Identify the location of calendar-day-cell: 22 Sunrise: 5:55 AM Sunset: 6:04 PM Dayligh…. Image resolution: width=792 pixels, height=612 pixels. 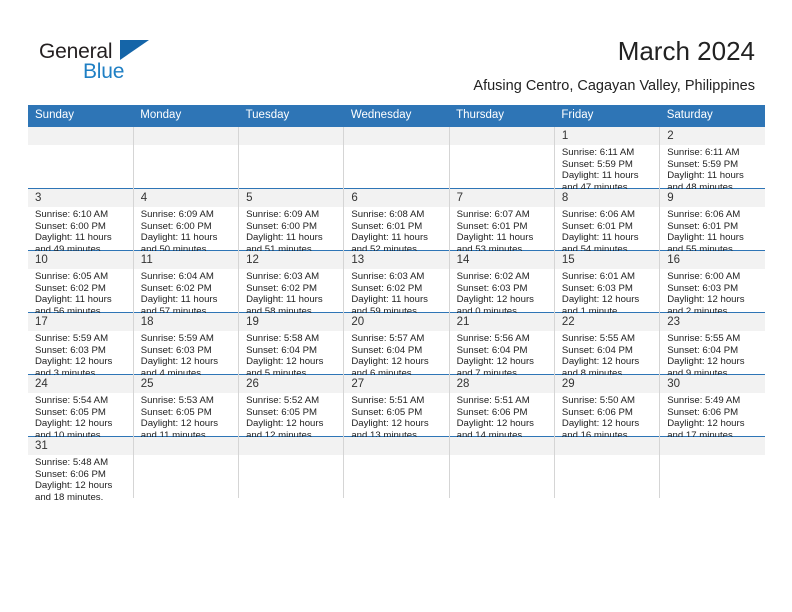
(607, 345).